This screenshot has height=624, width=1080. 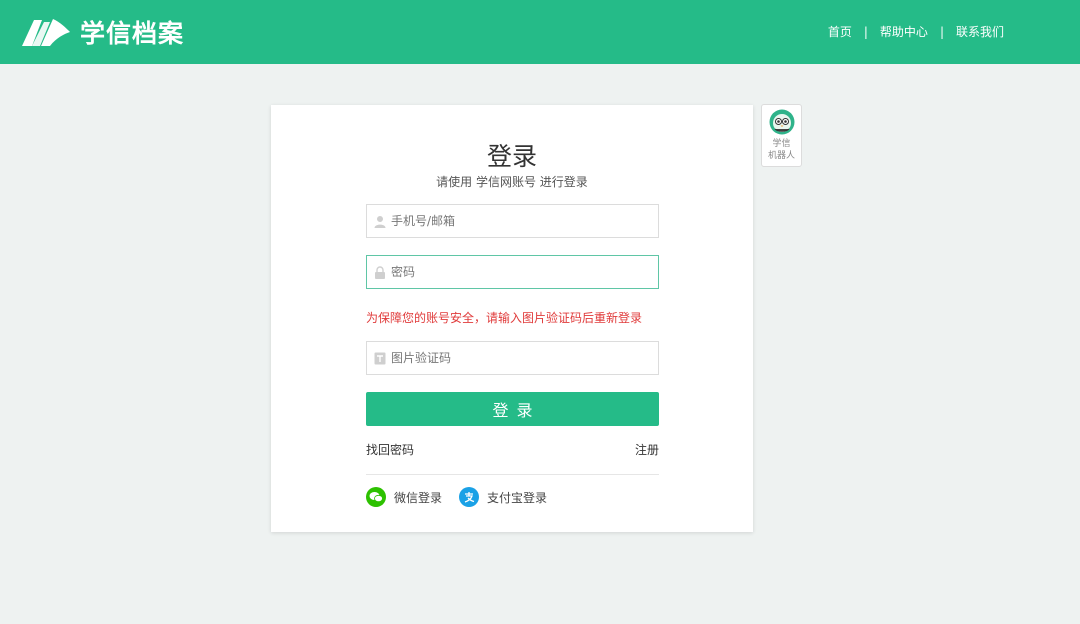 What do you see at coordinates (781, 144) in the screenshot?
I see `robot-label-line1: 学信` at bounding box center [781, 144].